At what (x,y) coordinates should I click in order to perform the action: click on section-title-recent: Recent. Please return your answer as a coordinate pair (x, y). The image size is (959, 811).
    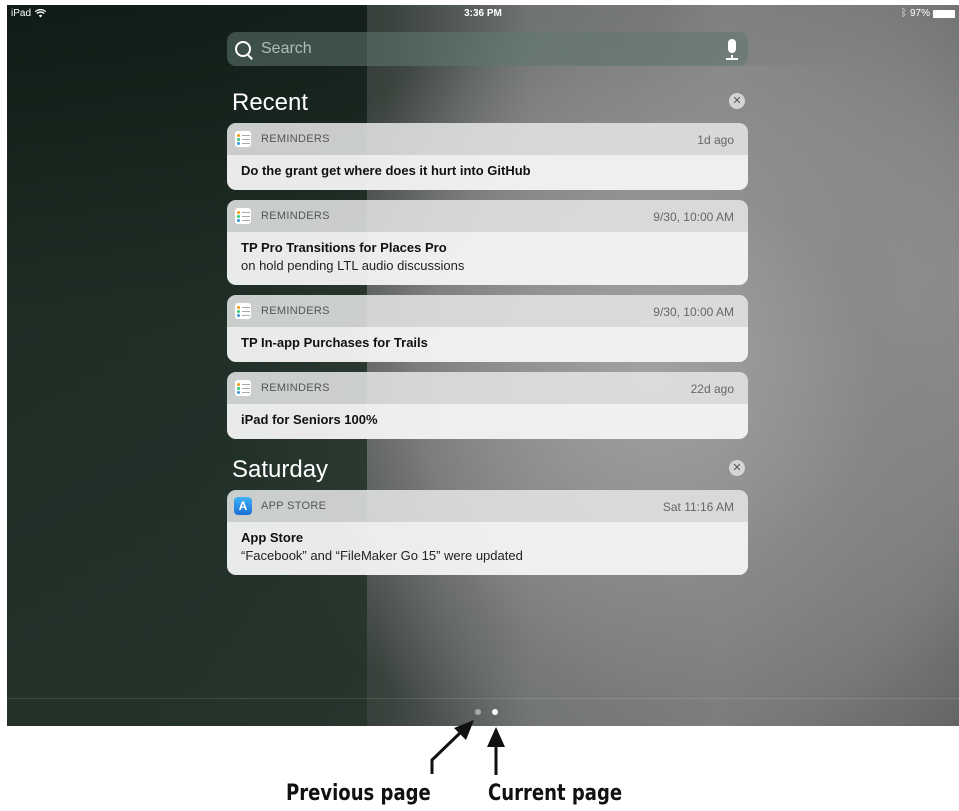
    Looking at the image, I should click on (270, 102).